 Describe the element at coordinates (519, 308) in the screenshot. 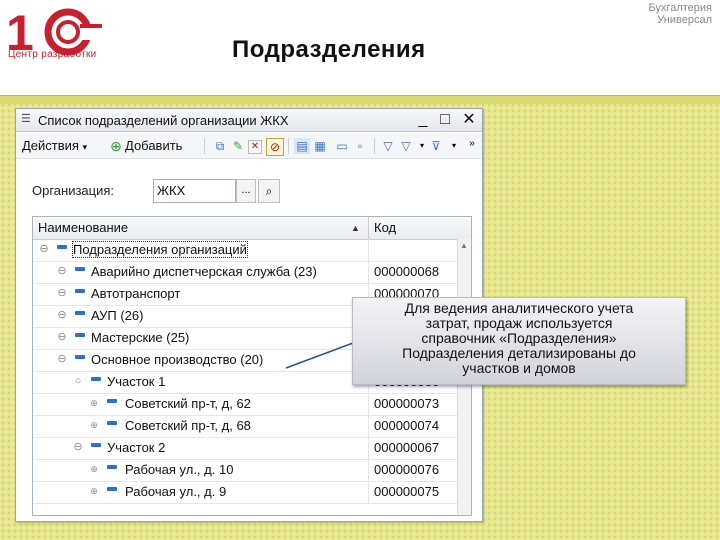

I see `callout-line-1: Для ведения аналитического учета` at that location.